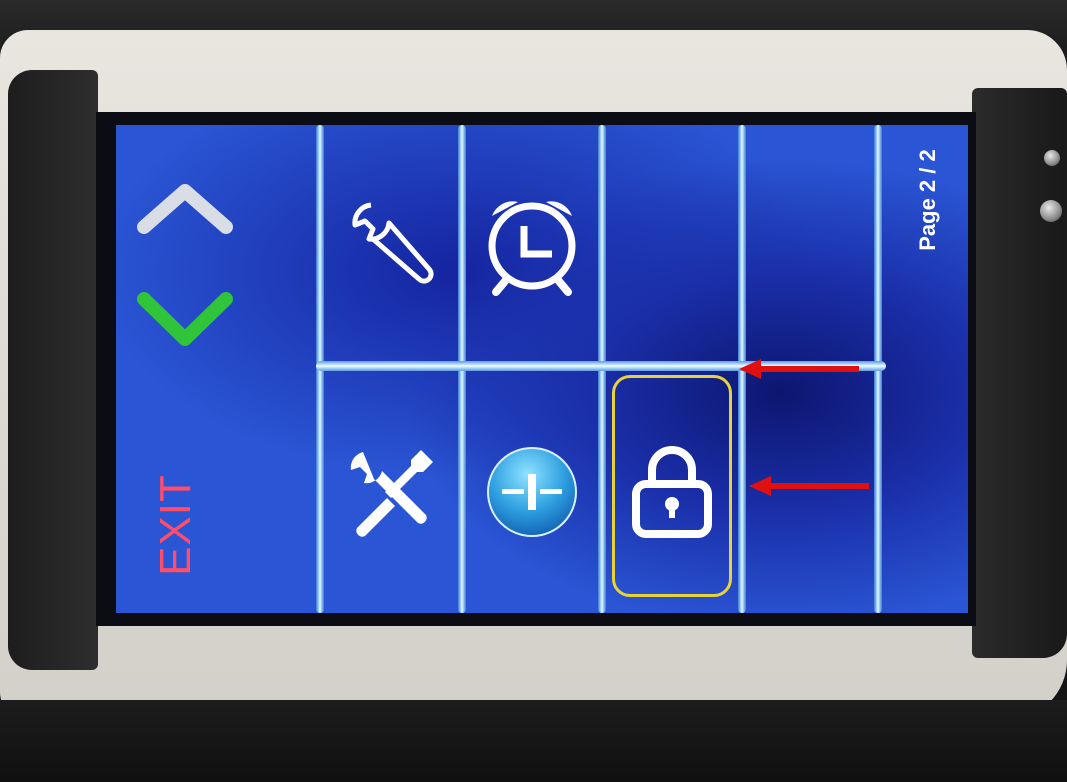 The image size is (1067, 782). I want to click on page-up-button, so click(185, 207).